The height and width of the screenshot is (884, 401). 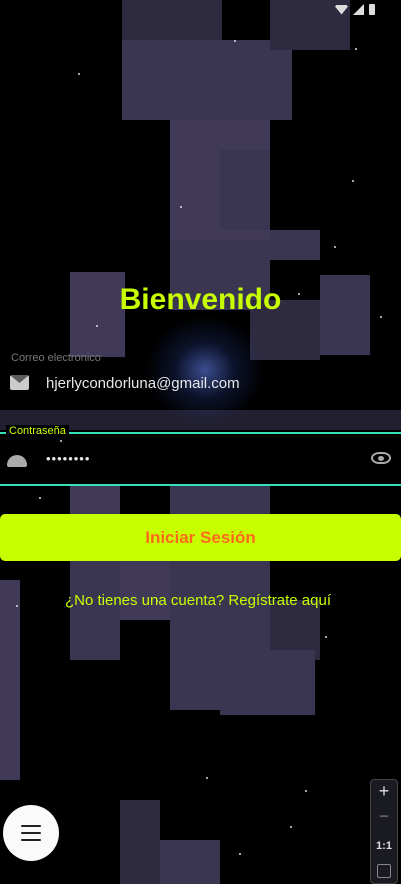 I want to click on fit-screen-icon, so click(x=384, y=871).